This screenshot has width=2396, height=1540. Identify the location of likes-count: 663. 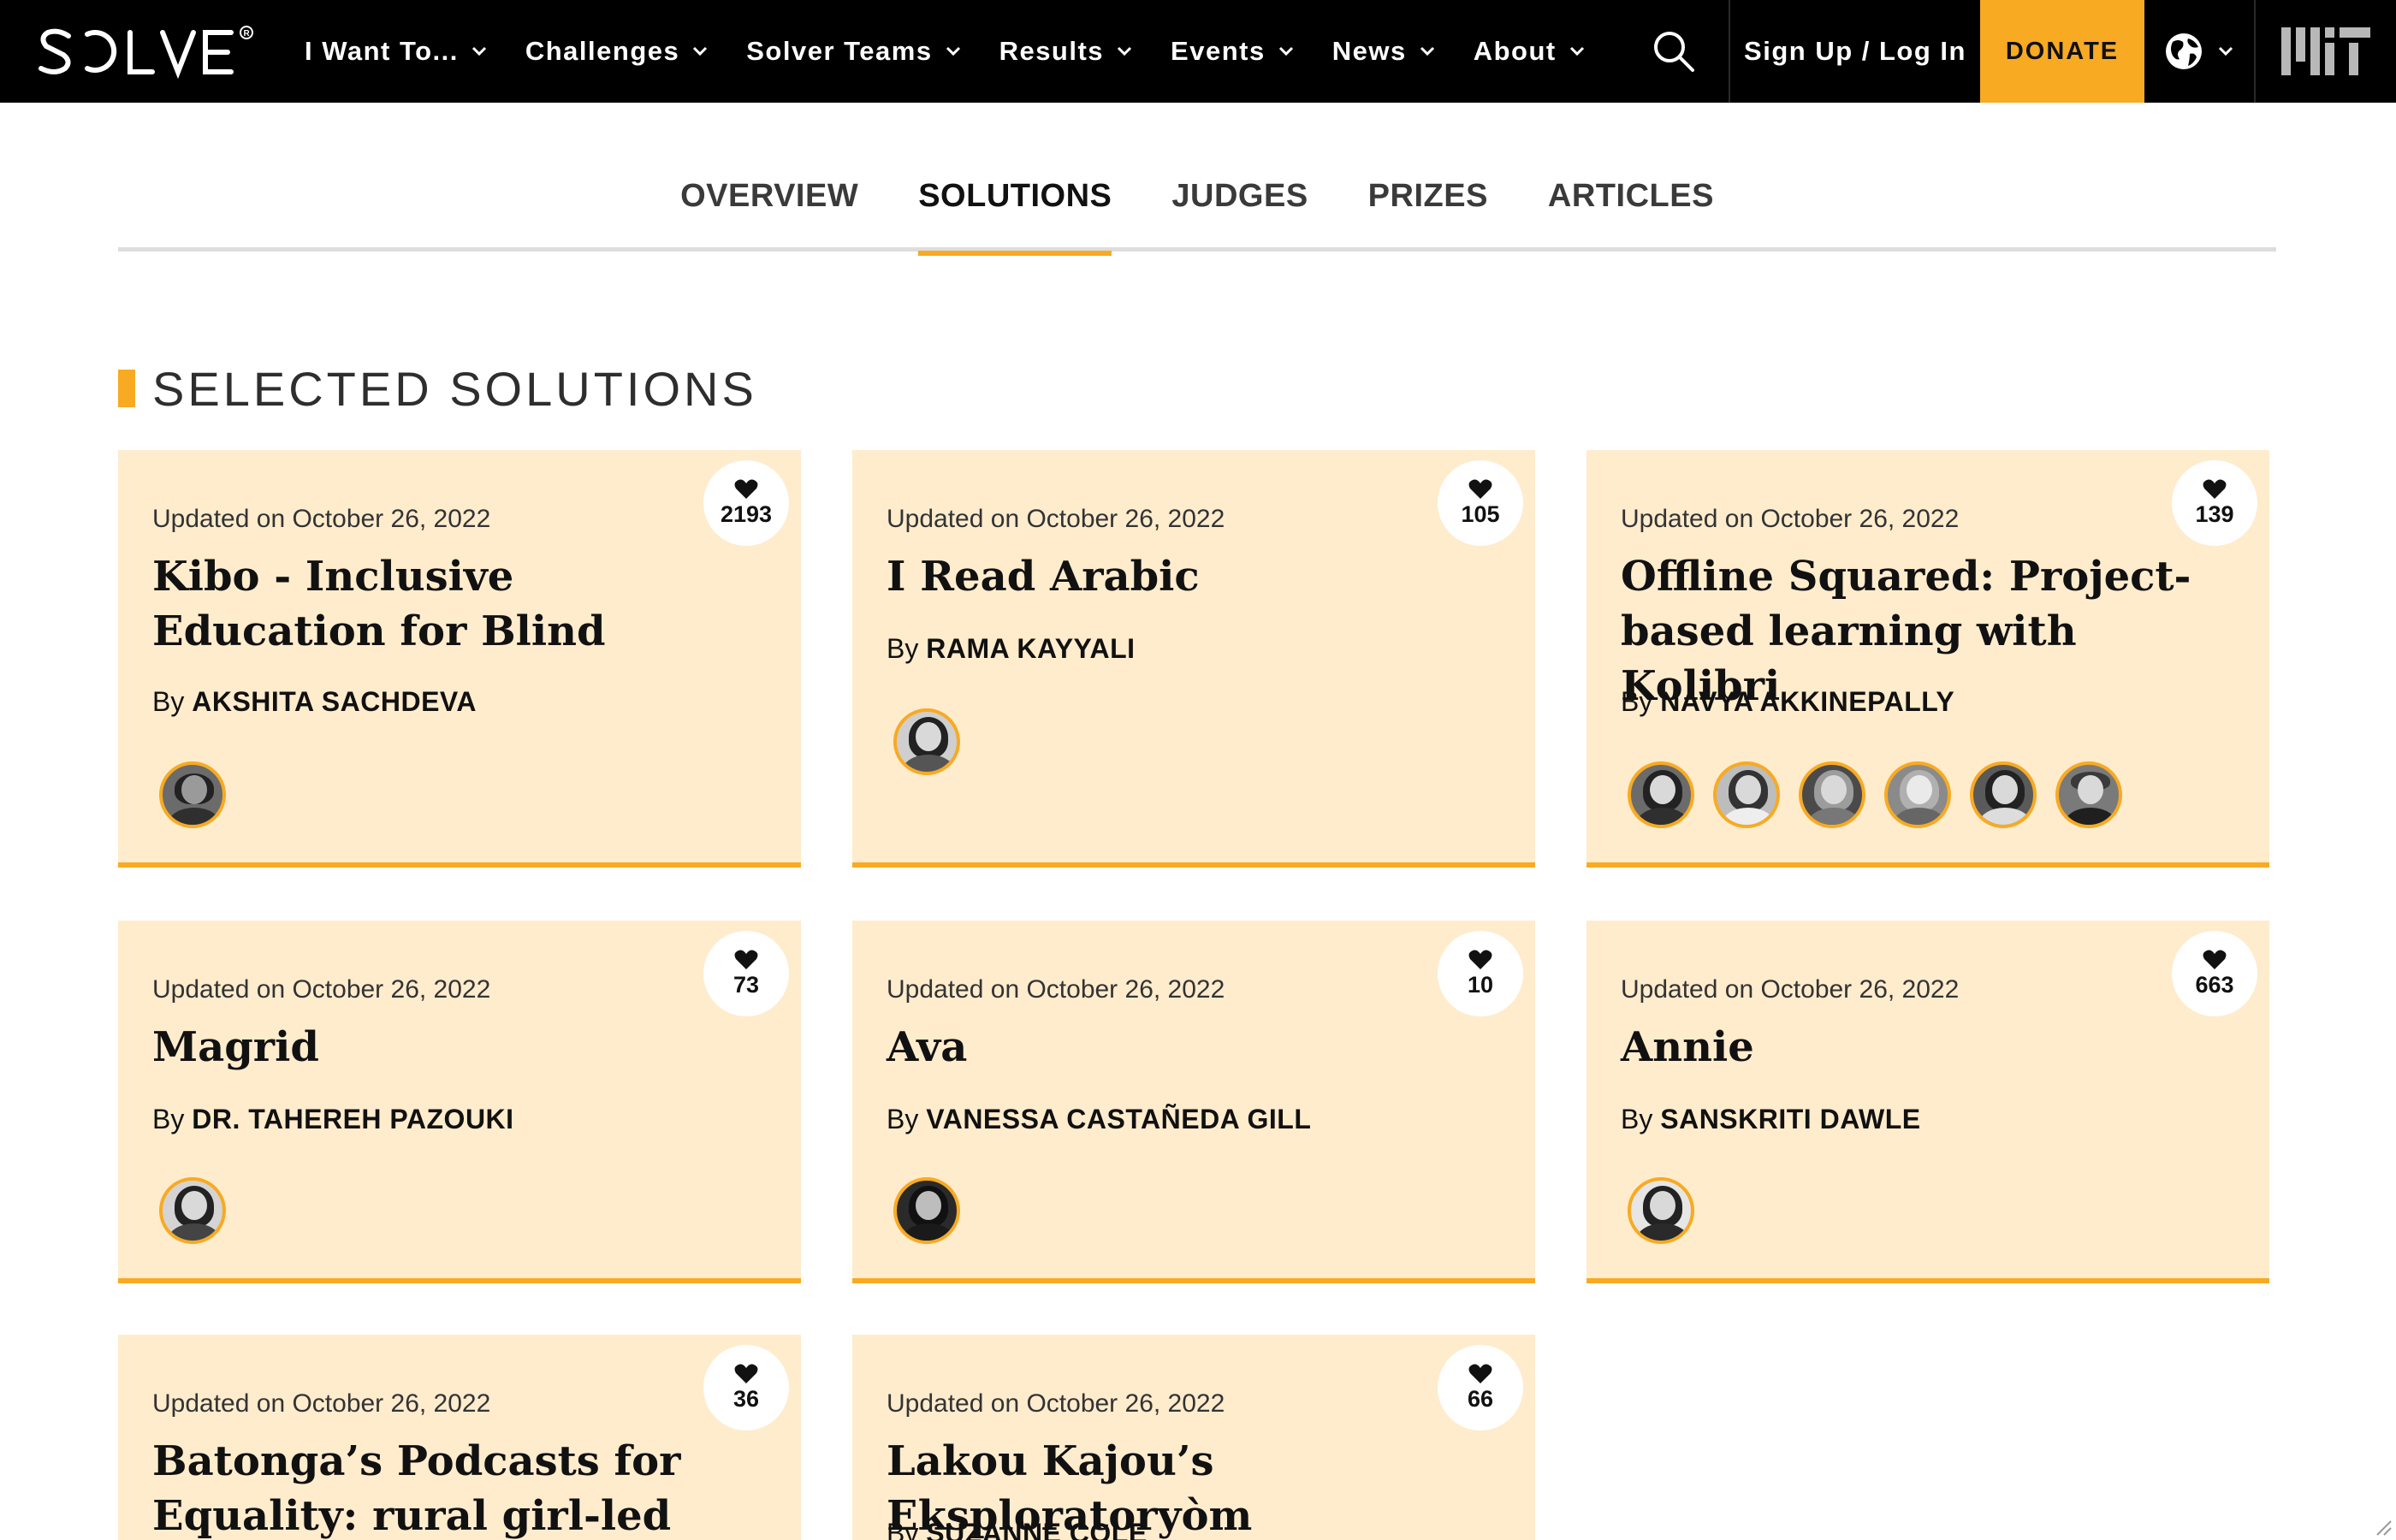
(2215, 984).